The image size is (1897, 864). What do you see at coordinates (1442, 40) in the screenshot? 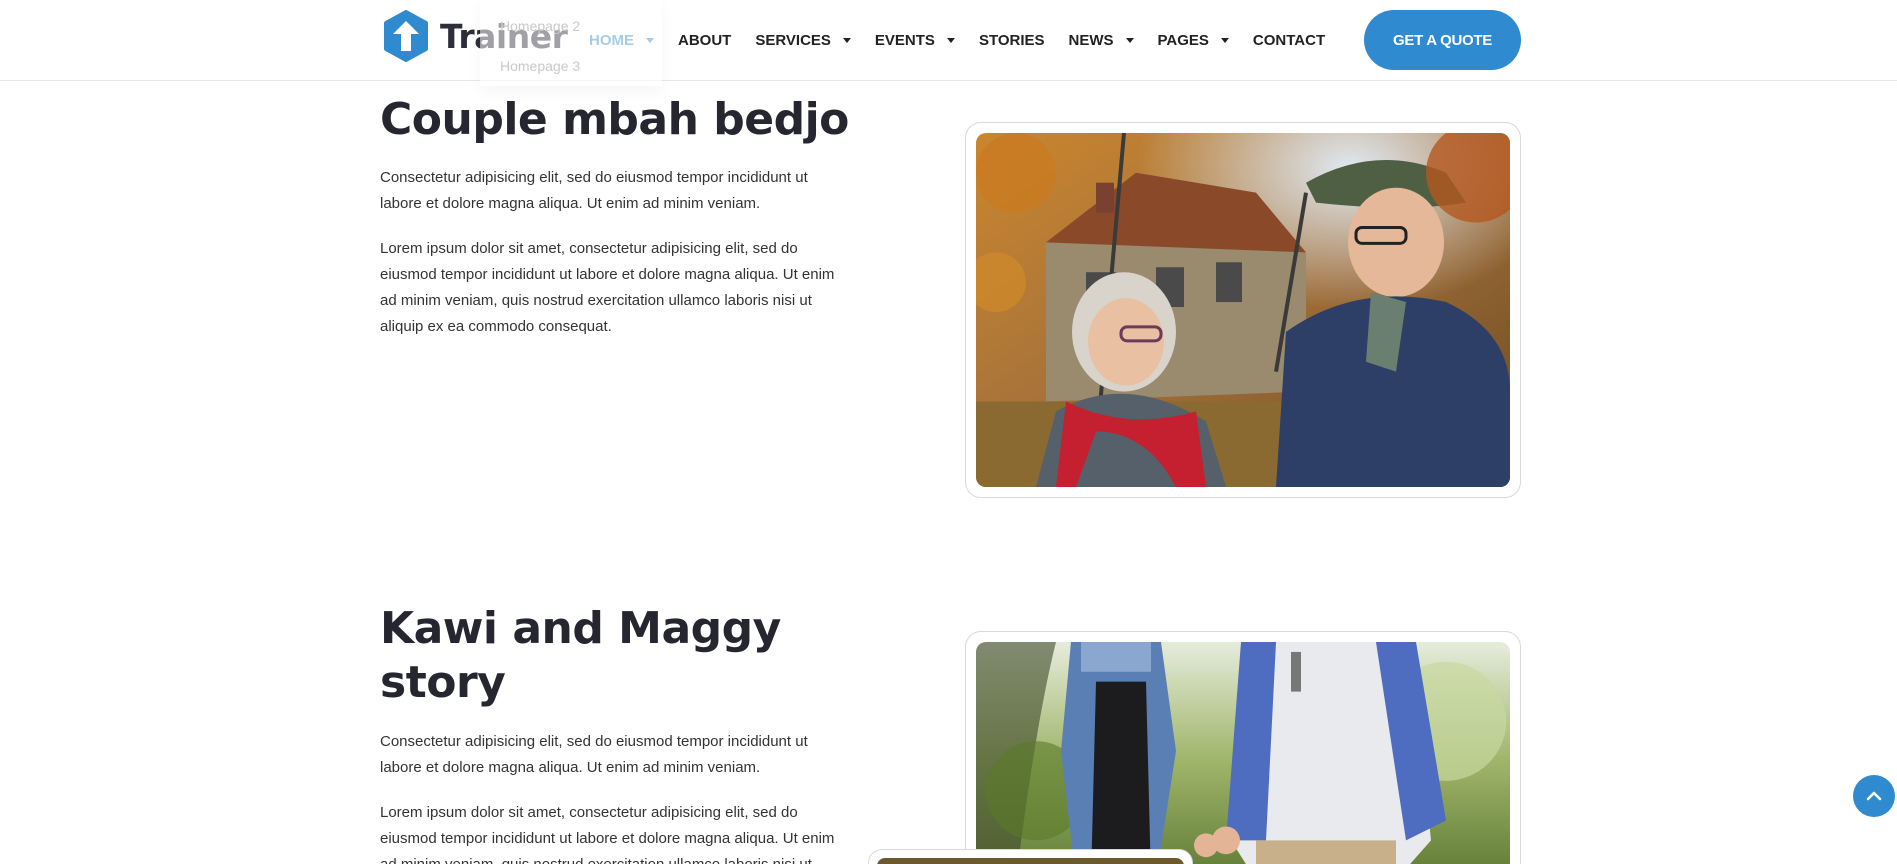
I see `get-a-quote-button: GET A QUOTE` at bounding box center [1442, 40].